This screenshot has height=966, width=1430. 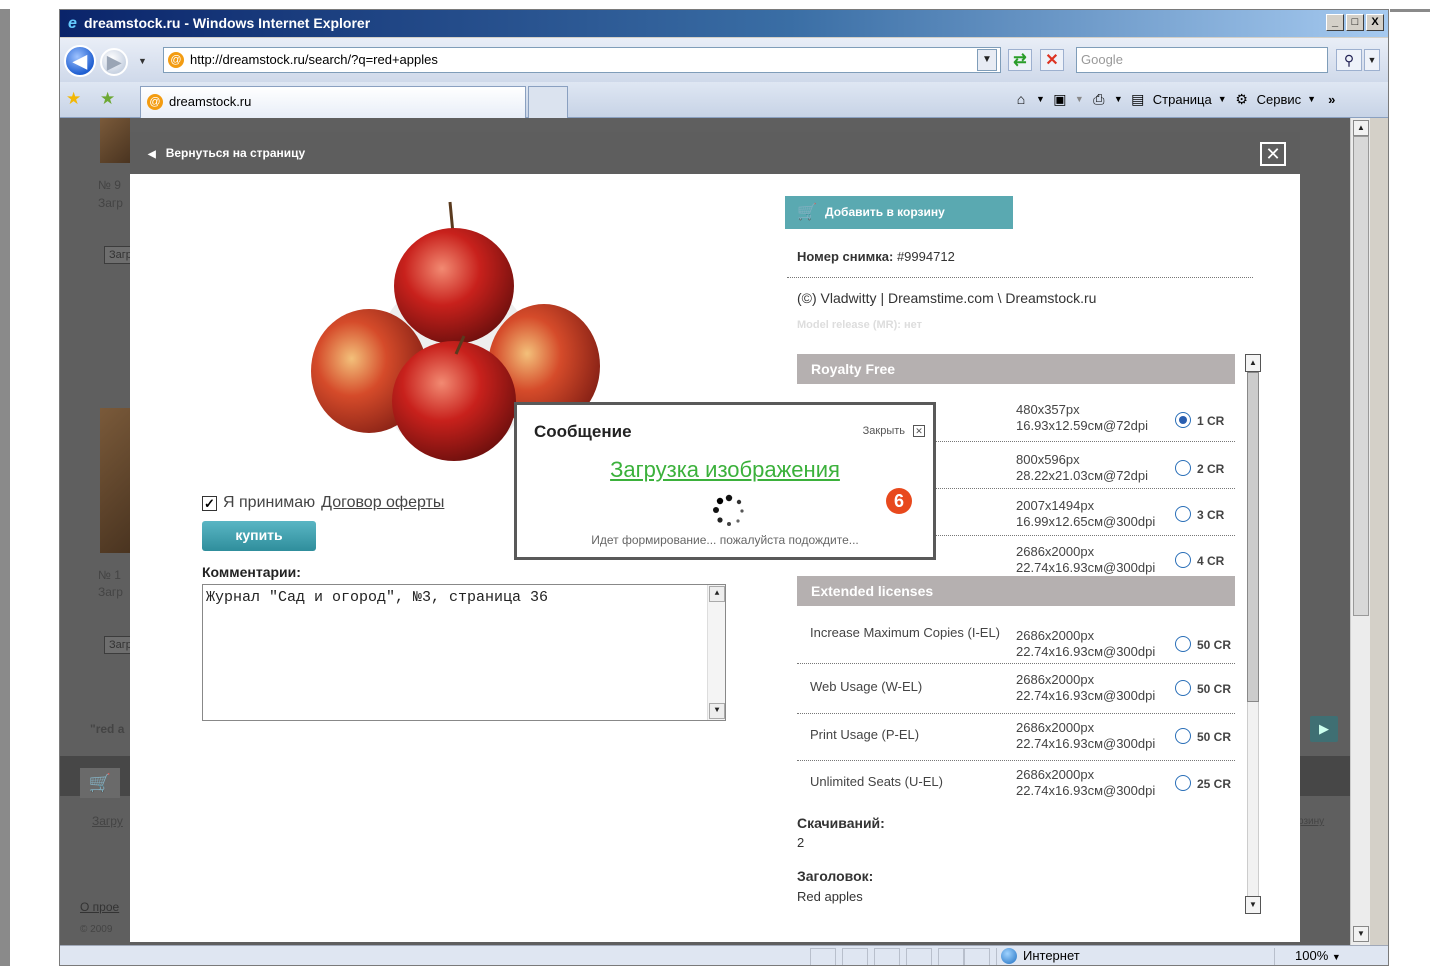 What do you see at coordinates (894, 431) in the screenshot?
I see `message-close-button: Закрыть ✕` at bounding box center [894, 431].